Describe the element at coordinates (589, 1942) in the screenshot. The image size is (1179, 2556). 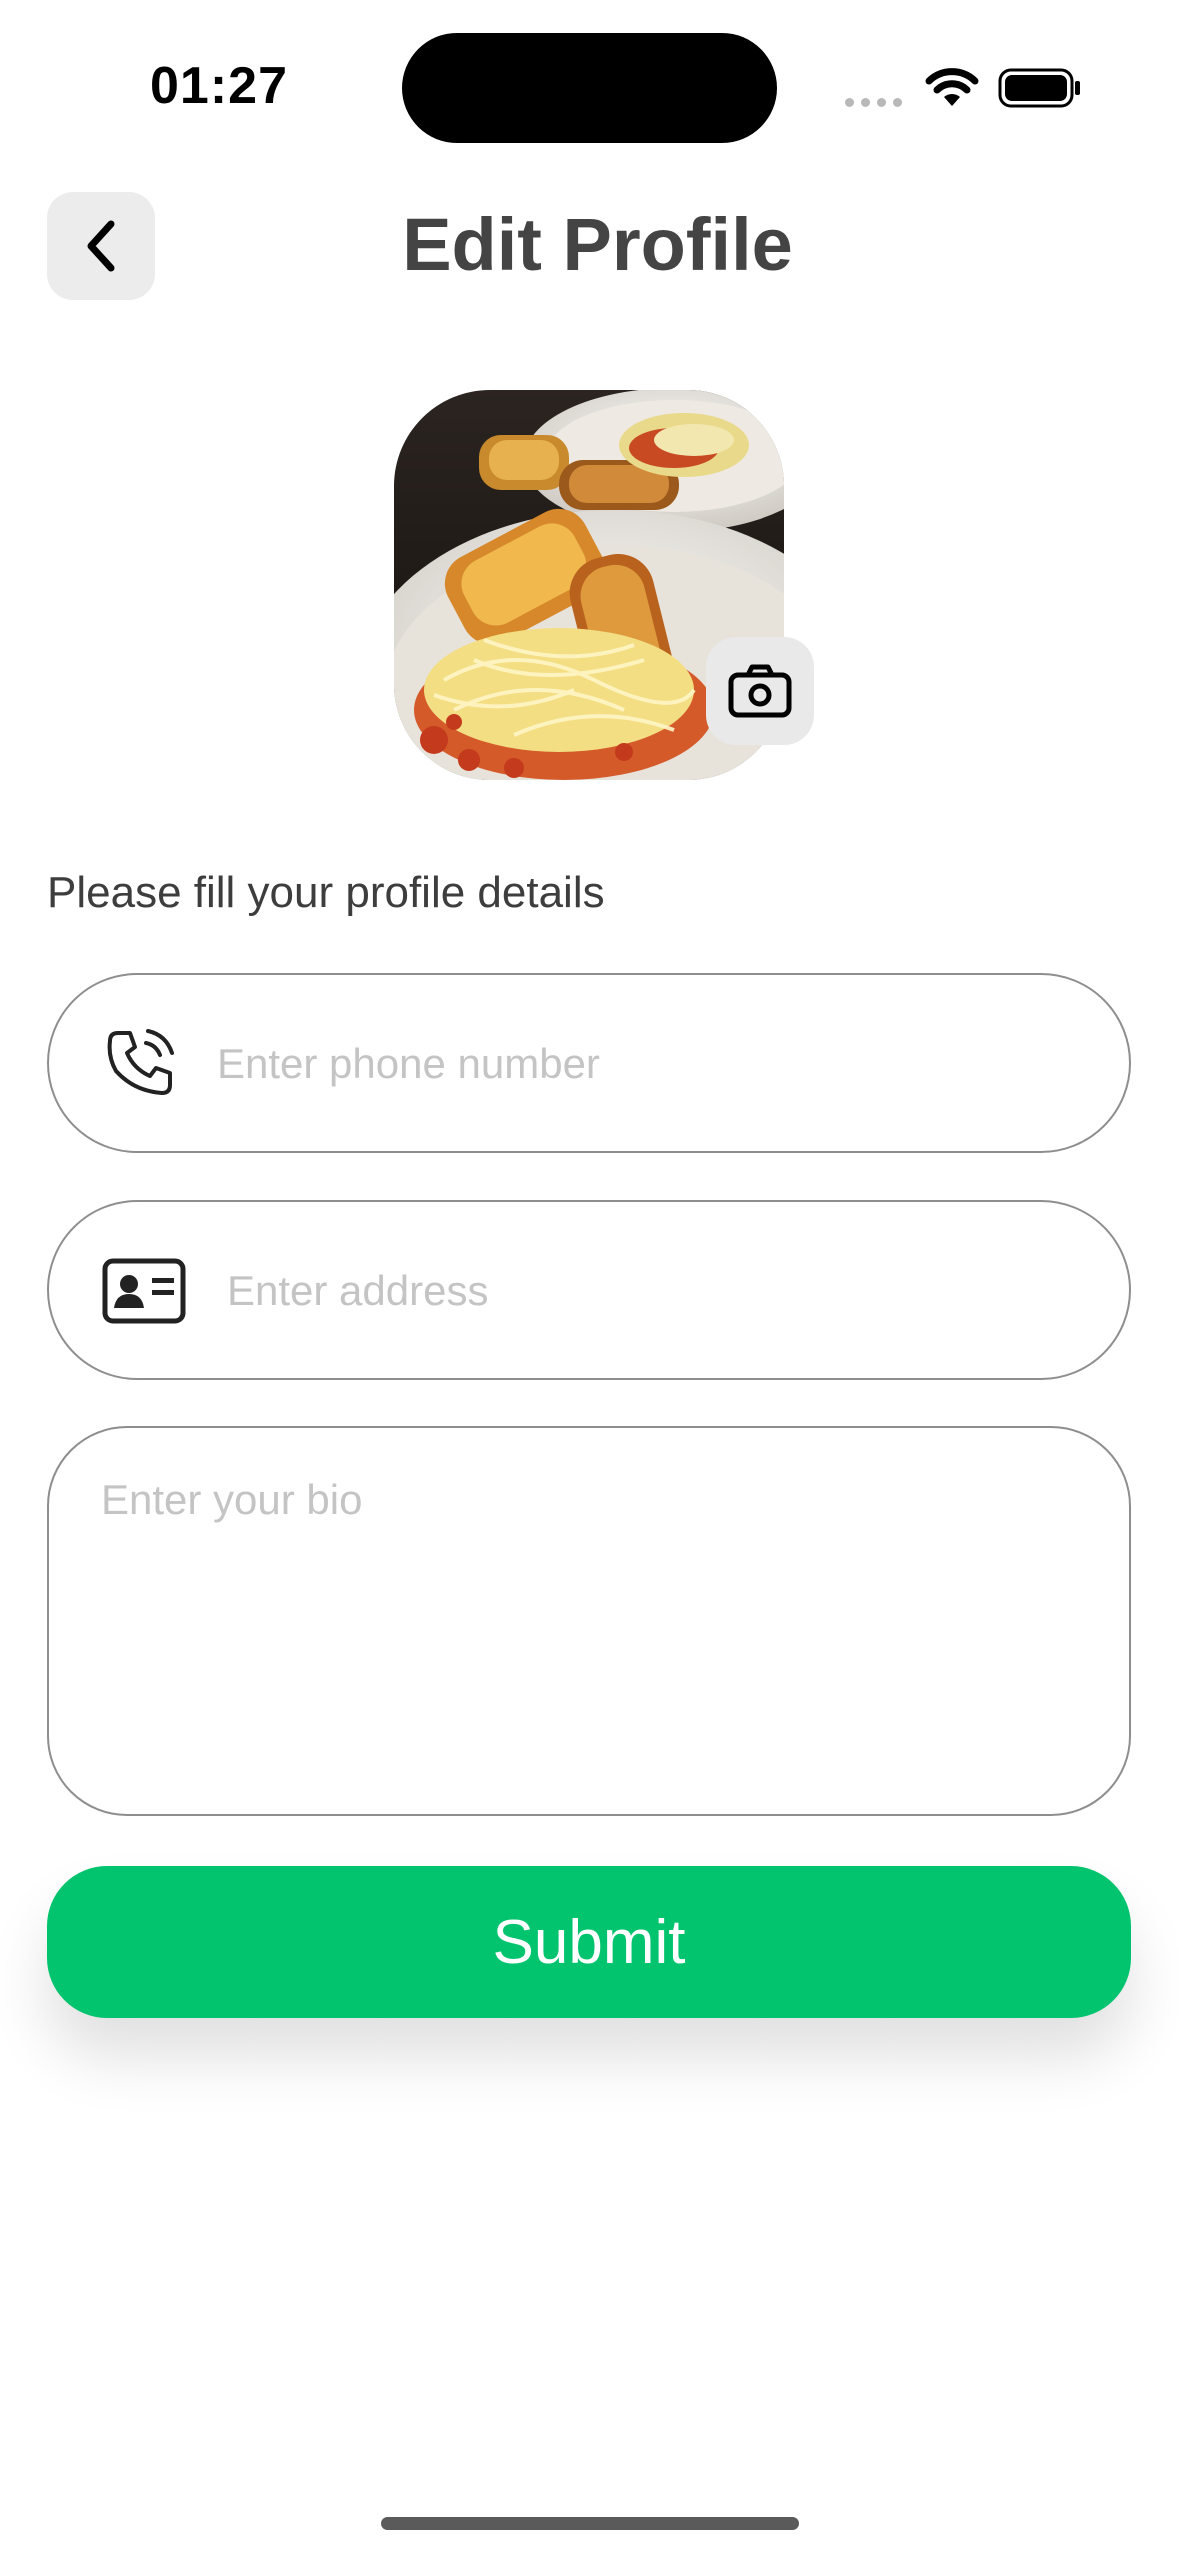
I see `submit-button: Submit` at that location.